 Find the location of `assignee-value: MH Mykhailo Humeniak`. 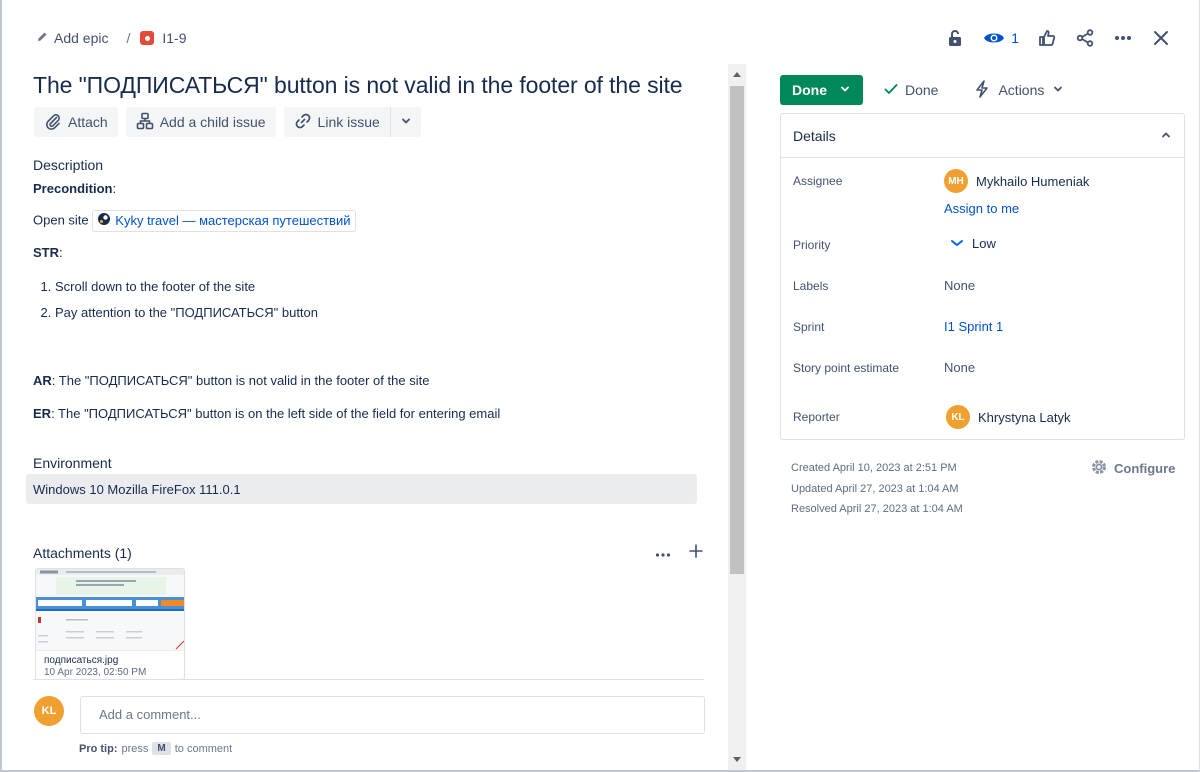

assignee-value: MH Mykhailo Humeniak is located at coordinates (1016, 181).